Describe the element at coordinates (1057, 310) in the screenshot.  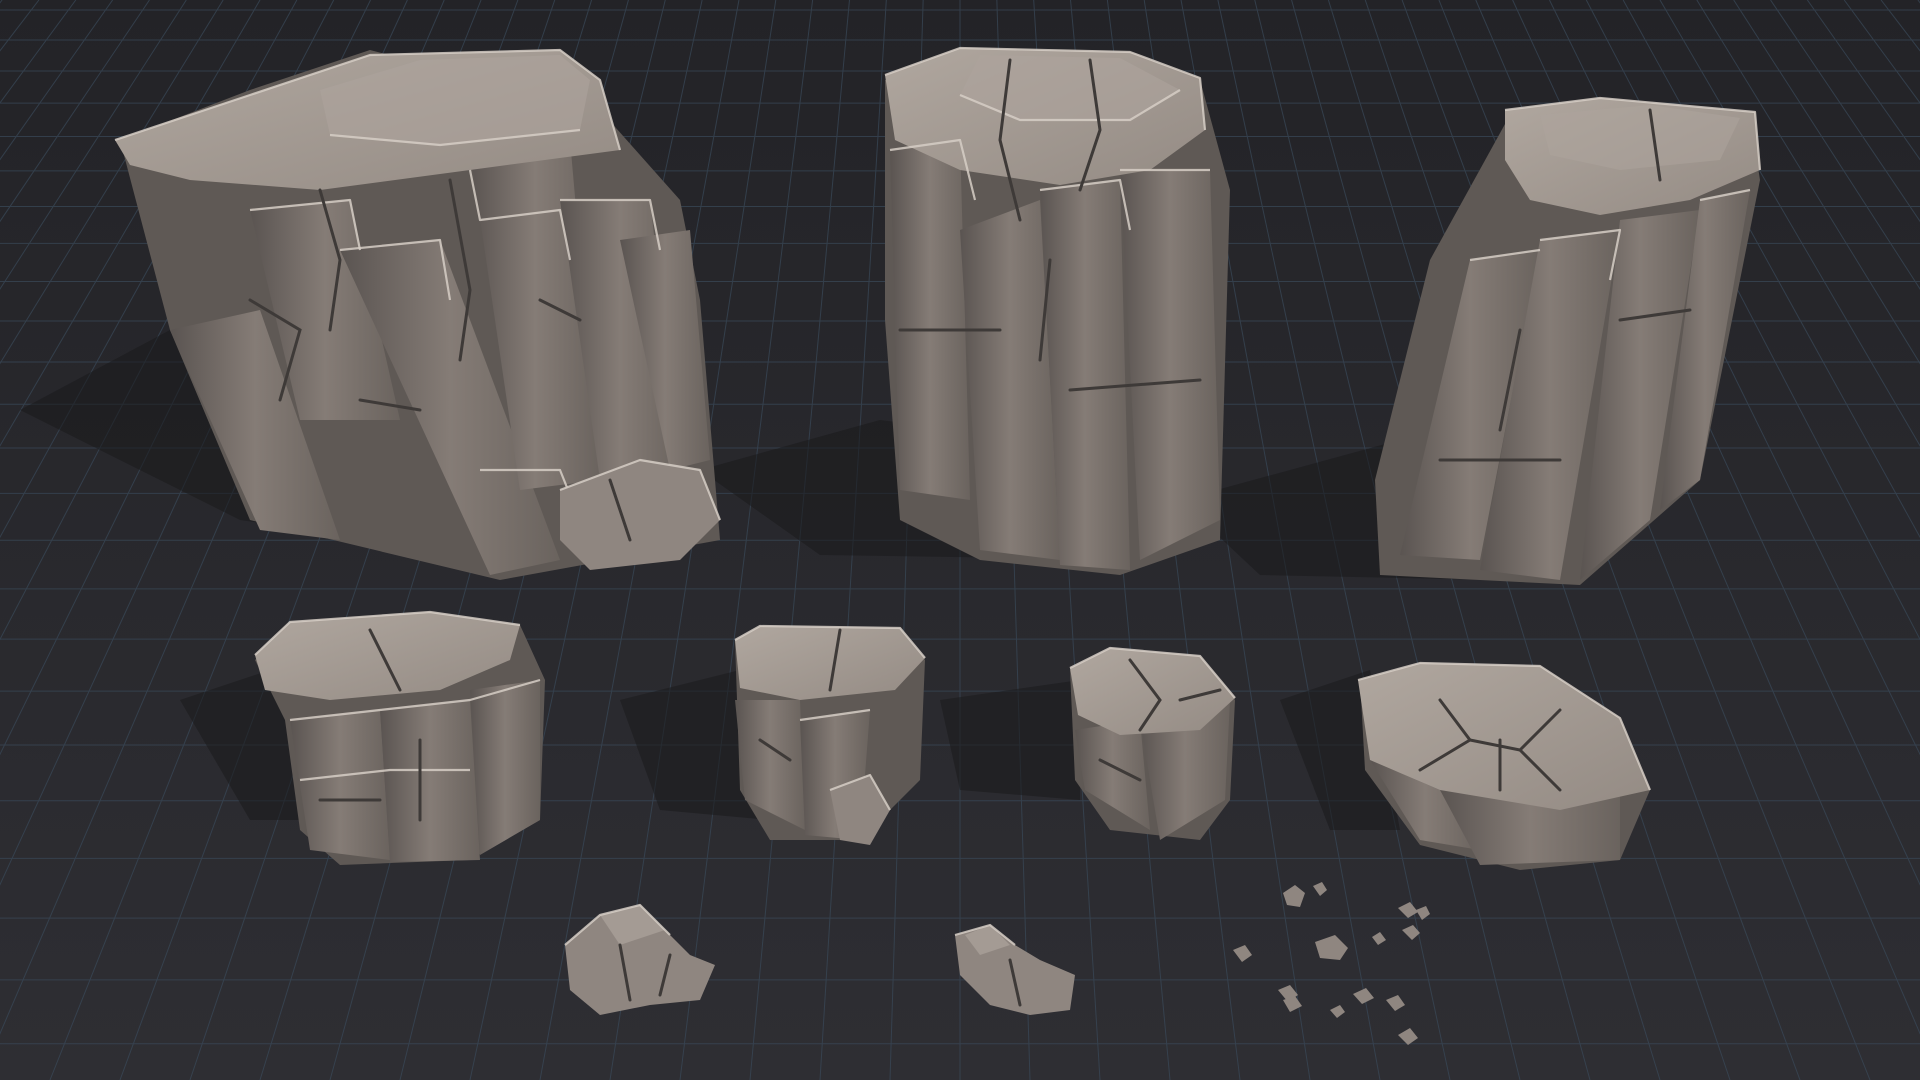
I see `tall-pillar-rock` at that location.